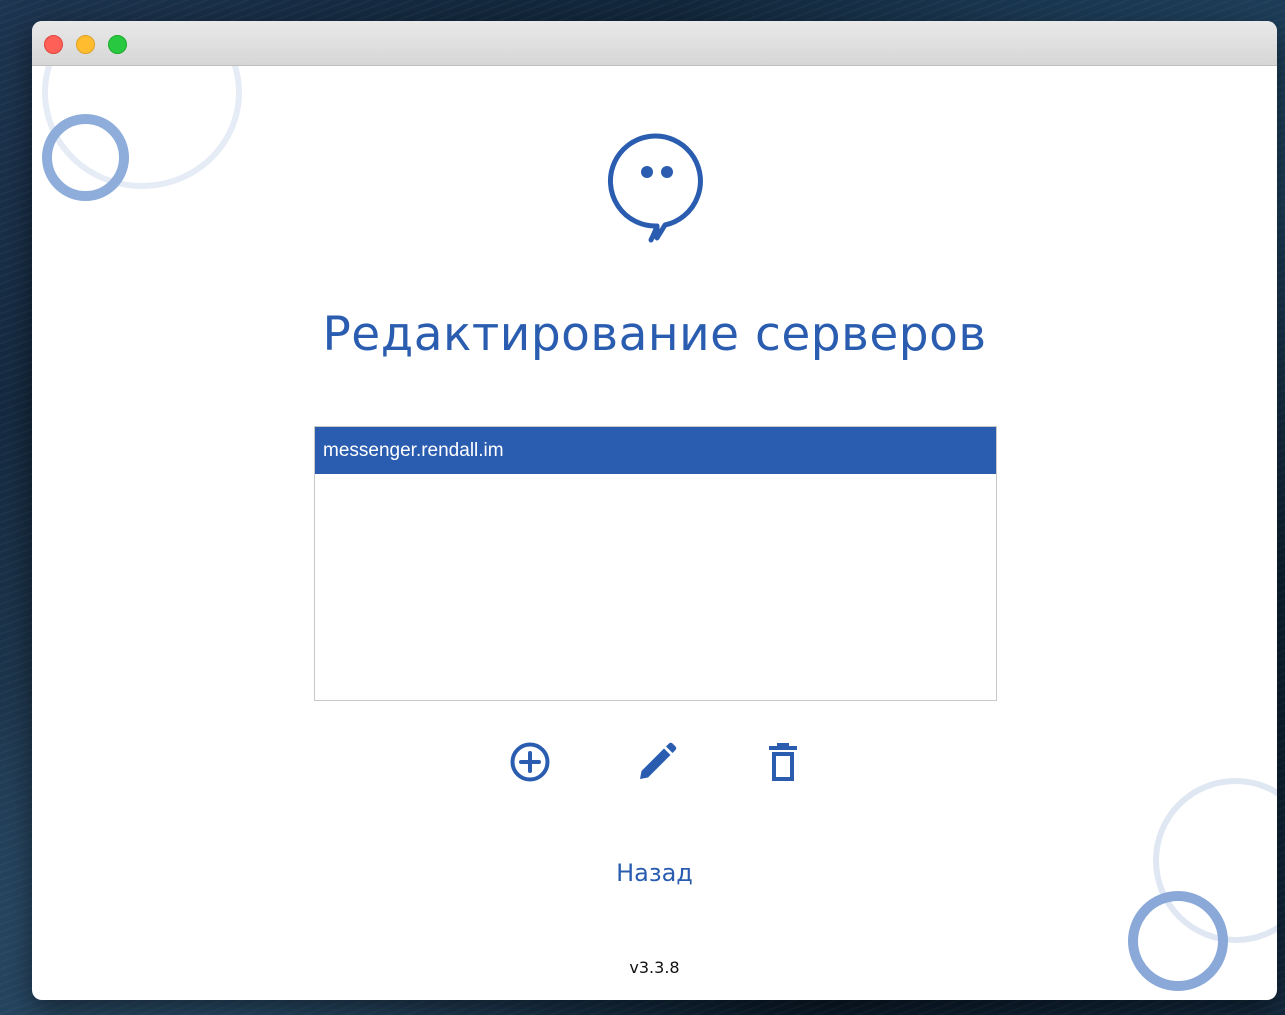 The height and width of the screenshot is (1015, 1285). Describe the element at coordinates (655, 188) in the screenshot. I see `chat-bubble-icon` at that location.